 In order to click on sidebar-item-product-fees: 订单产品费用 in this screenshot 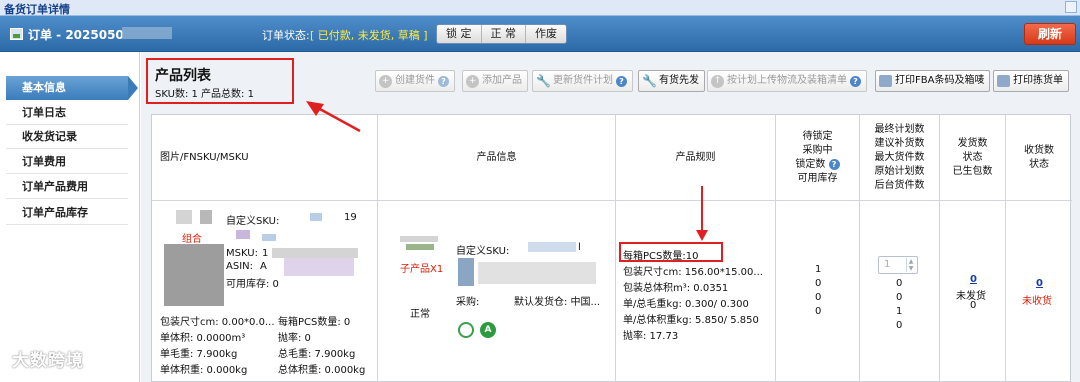, I will do `click(67, 187)`.